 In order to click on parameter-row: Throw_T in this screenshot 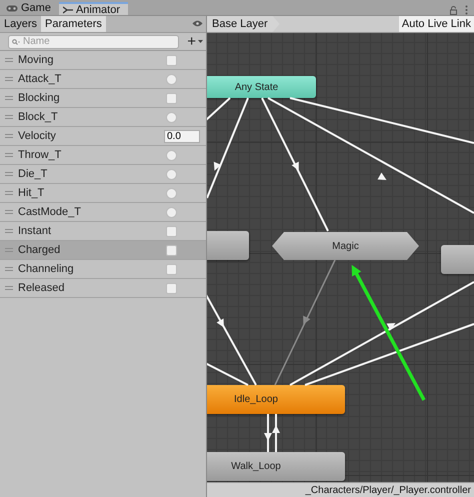, I will do `click(103, 155)`.